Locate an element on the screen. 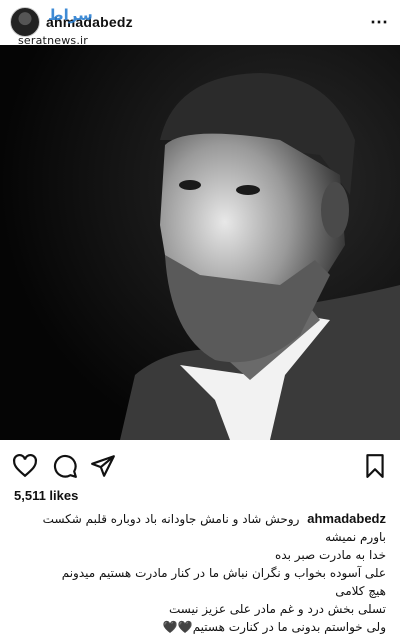  more-options-icon: ⋯ is located at coordinates (379, 22).